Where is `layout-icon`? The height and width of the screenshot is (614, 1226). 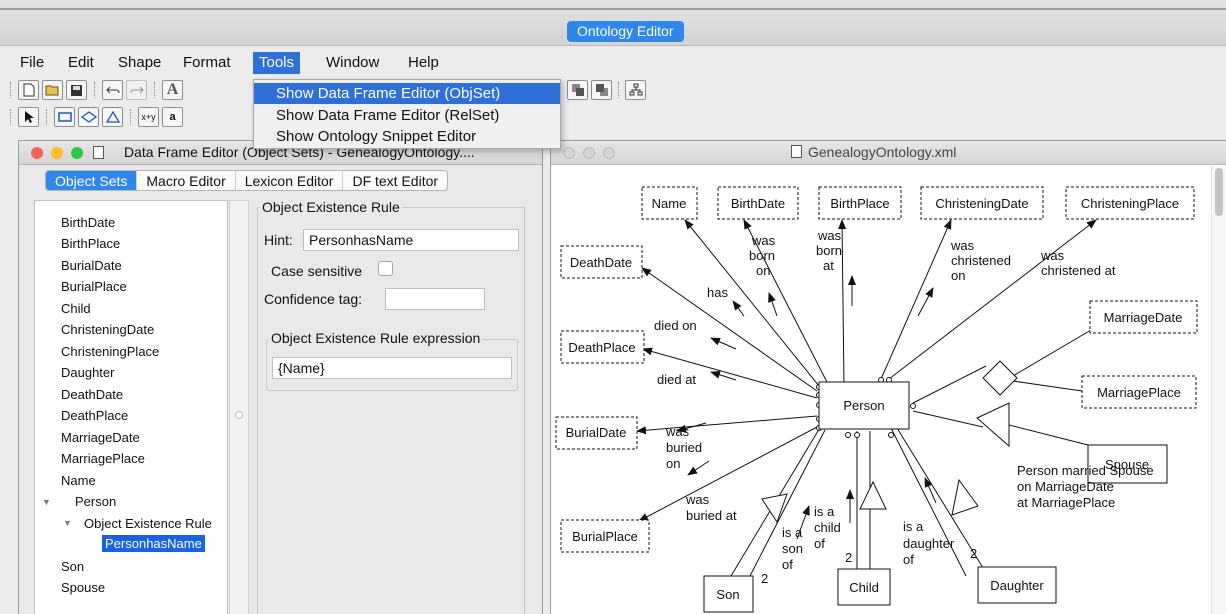
layout-icon is located at coordinates (635, 90).